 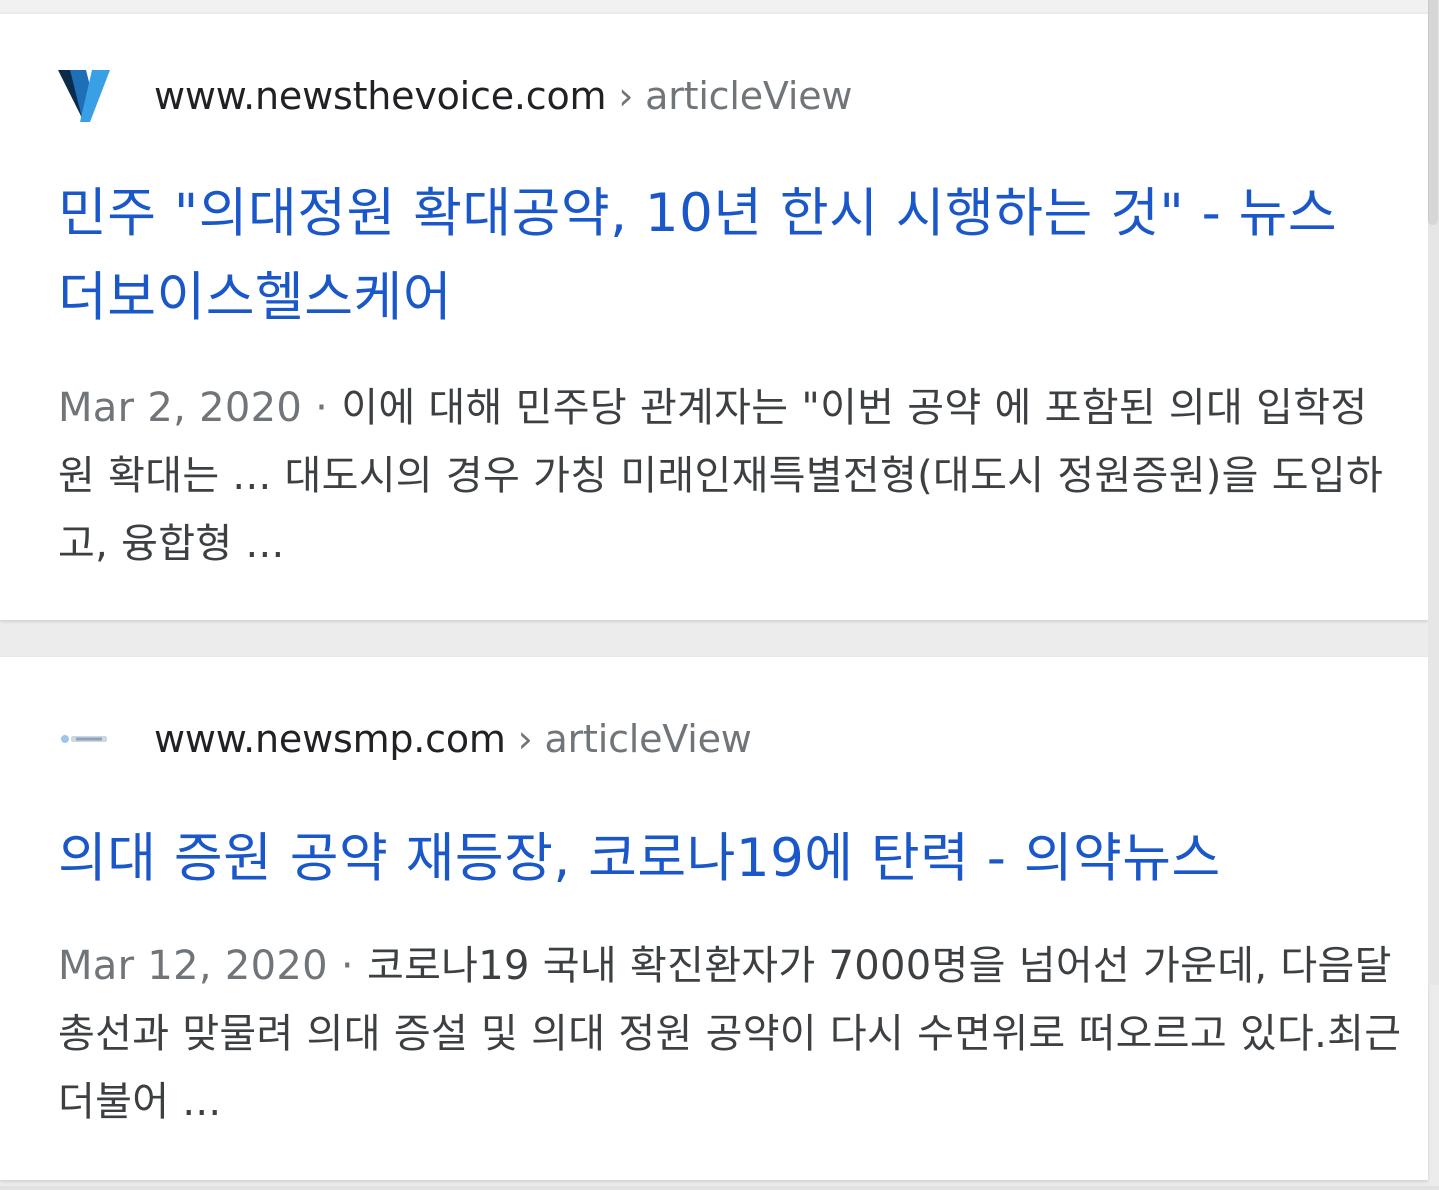 I want to click on result-url: www.newsmp.com › articleView, so click(x=453, y=739).